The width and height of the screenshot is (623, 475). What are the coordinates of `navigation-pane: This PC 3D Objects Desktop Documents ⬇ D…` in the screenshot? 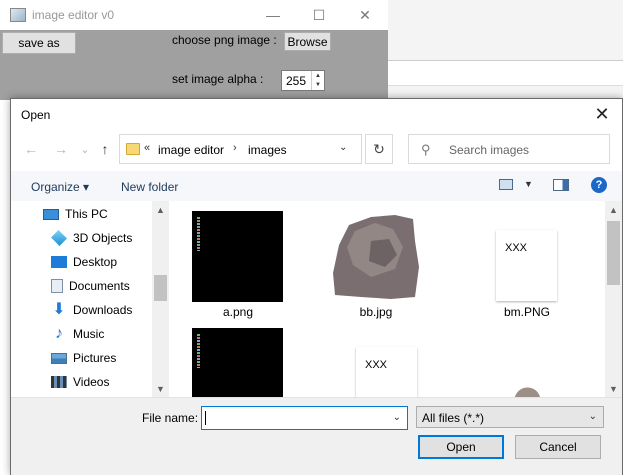 It's located at (90, 299).